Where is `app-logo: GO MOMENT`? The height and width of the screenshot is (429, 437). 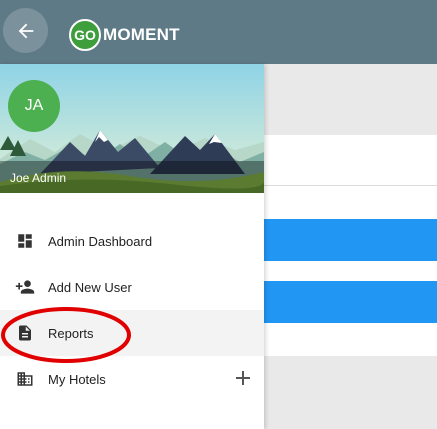 app-logo: GO MOMENT is located at coordinates (124, 35).